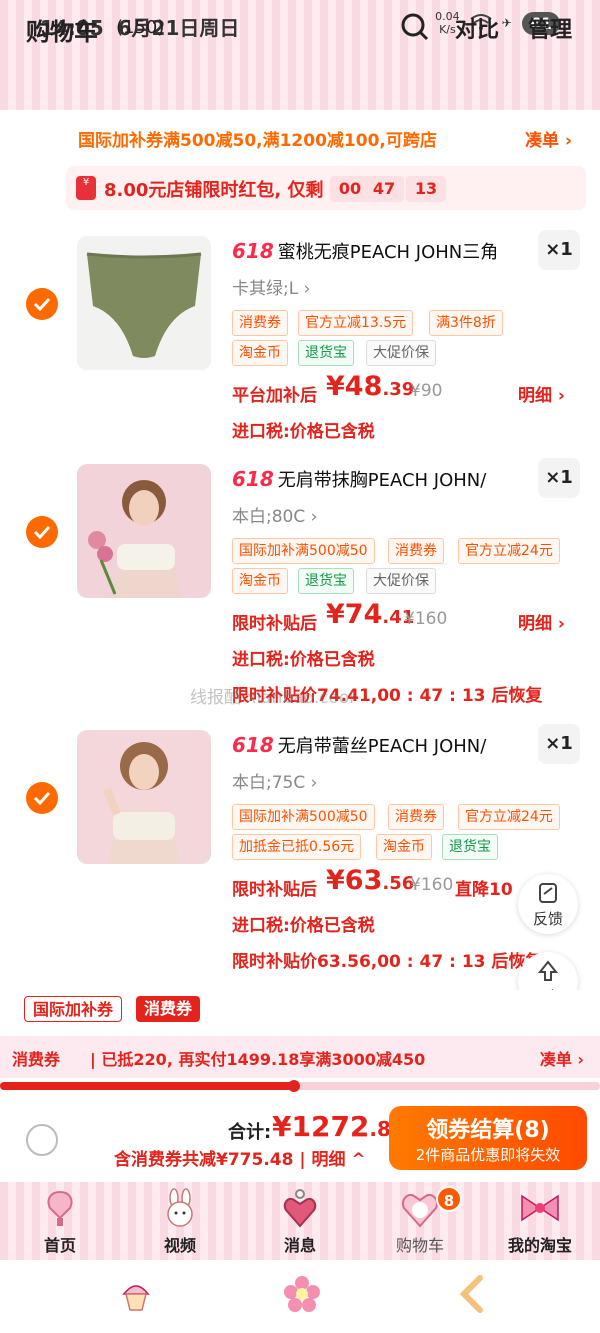  I want to click on tab-my-taobao: 我的淘宝, so click(540, 1221).